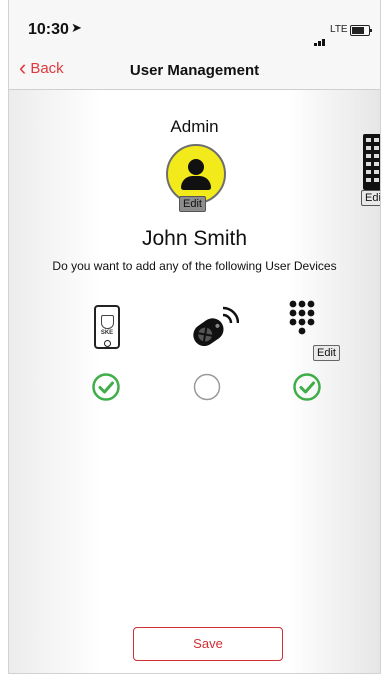  What do you see at coordinates (192, 204) in the screenshot?
I see `avatar-edit-button: Edit` at bounding box center [192, 204].